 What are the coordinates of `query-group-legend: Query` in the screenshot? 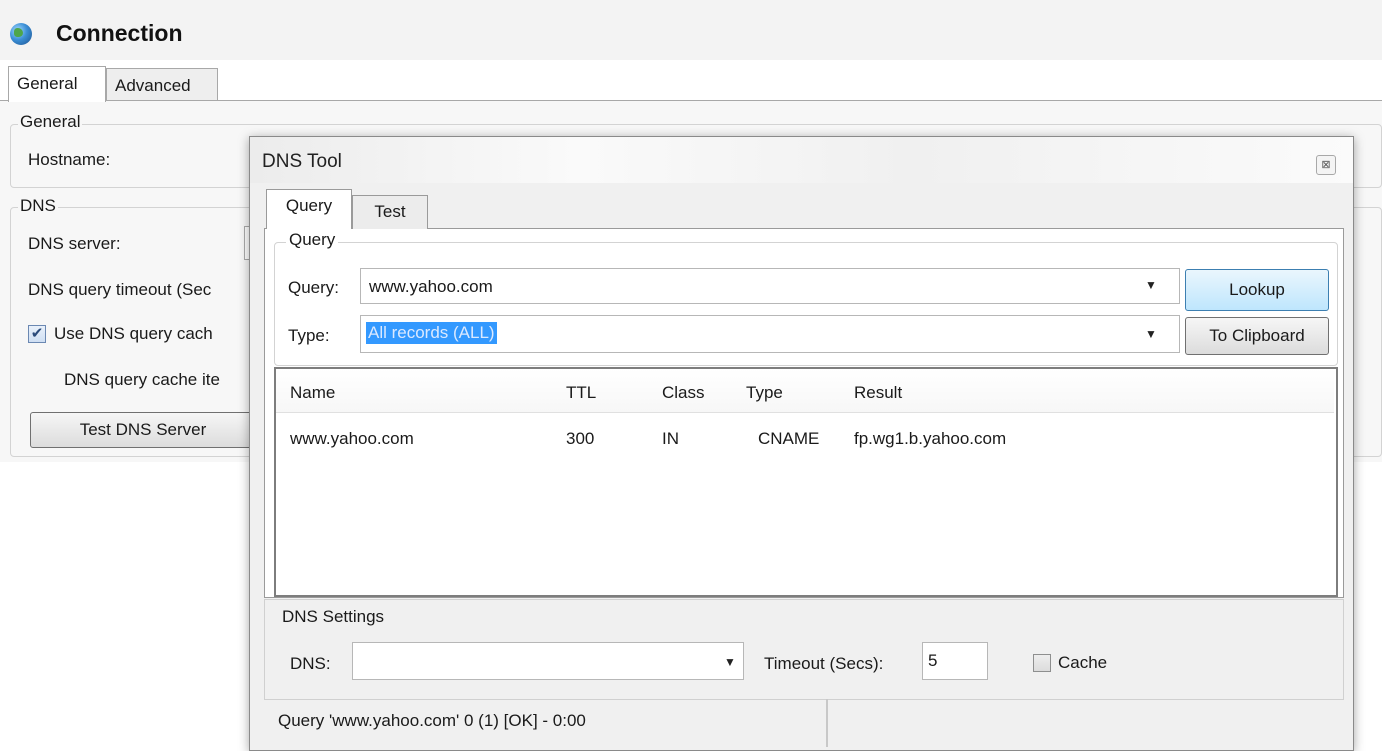 It's located at (312, 240).